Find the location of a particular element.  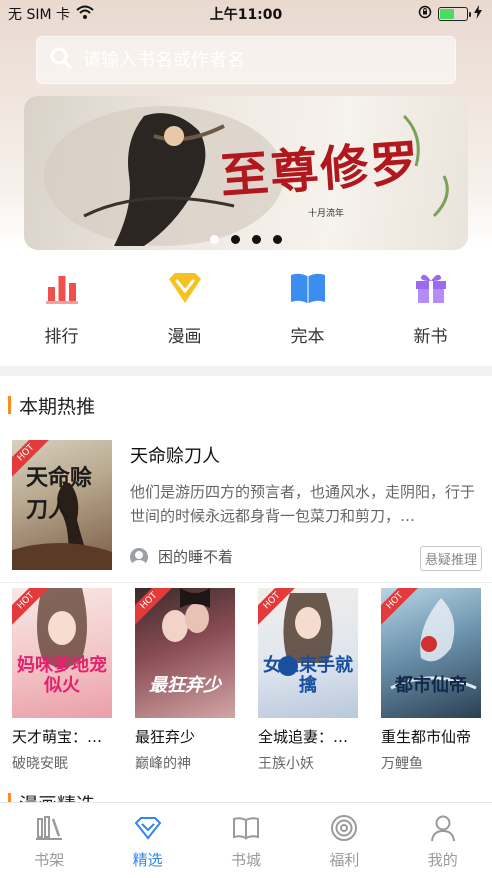

book-card: HOT 最狂弃少 最狂弃少 巅峰的神 is located at coordinates (185, 680).